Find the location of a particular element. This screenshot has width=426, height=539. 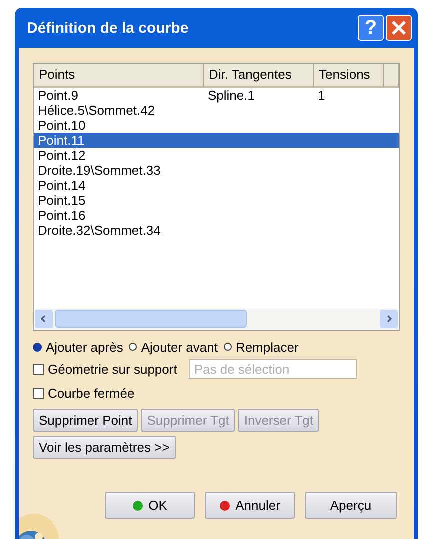

scroll-thumb is located at coordinates (151, 319).